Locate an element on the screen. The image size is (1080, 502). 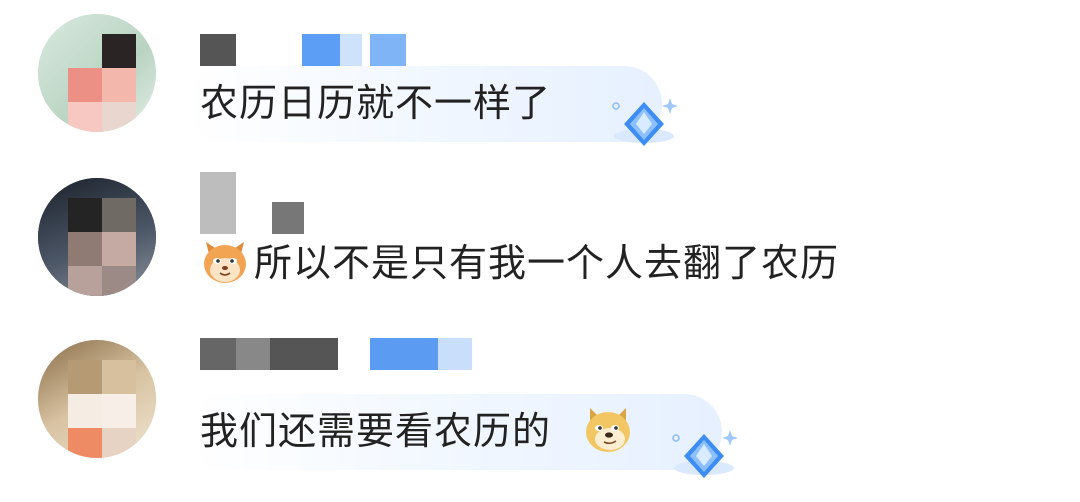
doge-face-emoji is located at coordinates (608, 430).